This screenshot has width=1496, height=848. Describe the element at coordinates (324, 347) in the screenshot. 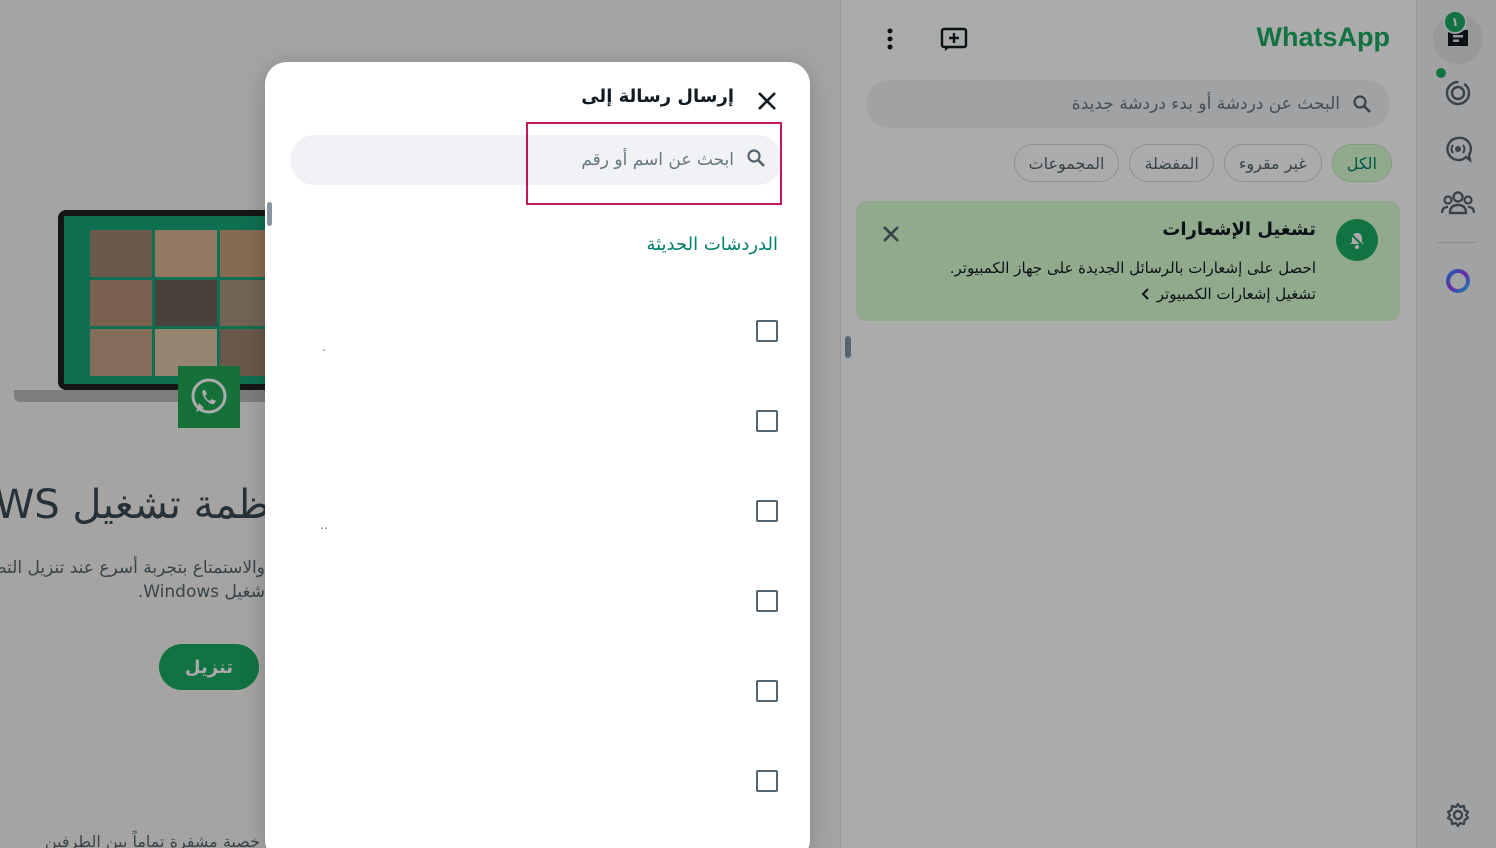

I see `row-marker: .` at that location.